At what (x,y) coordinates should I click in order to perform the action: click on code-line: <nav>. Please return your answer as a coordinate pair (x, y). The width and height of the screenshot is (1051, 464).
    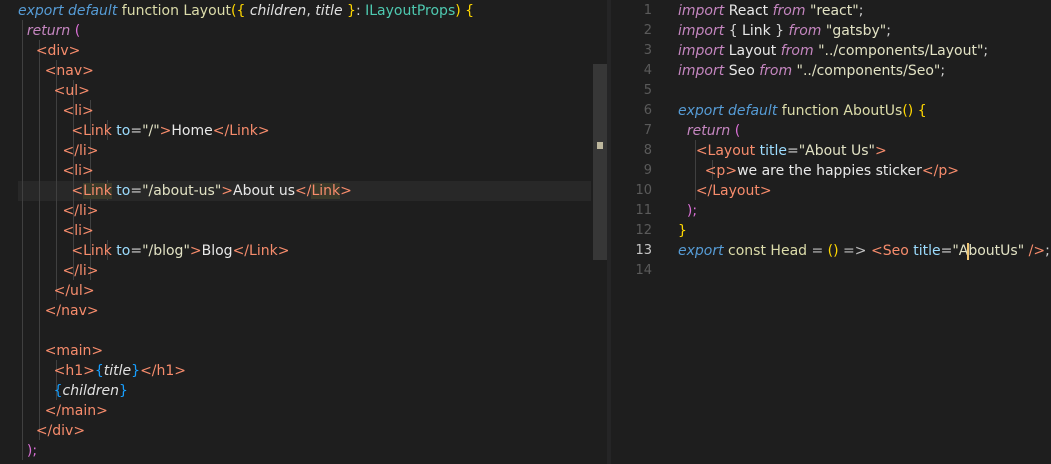
    Looking at the image, I should click on (303, 71).